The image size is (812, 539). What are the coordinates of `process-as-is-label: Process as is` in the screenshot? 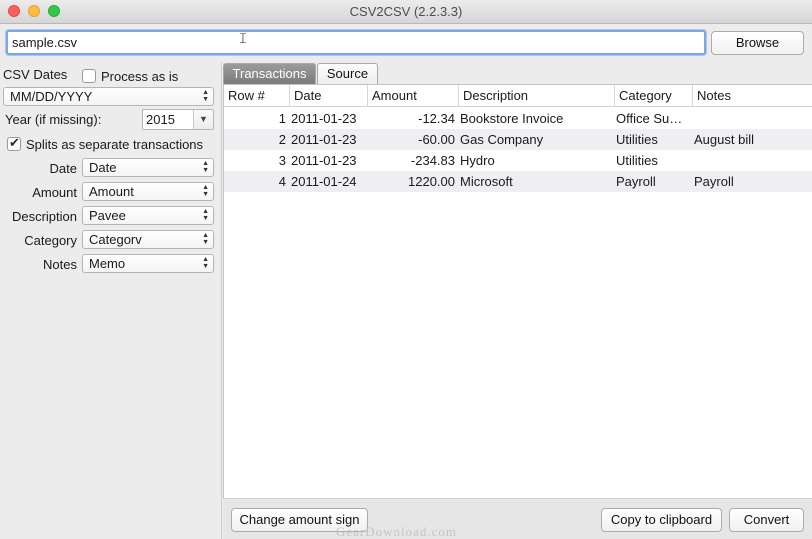 It's located at (140, 76).